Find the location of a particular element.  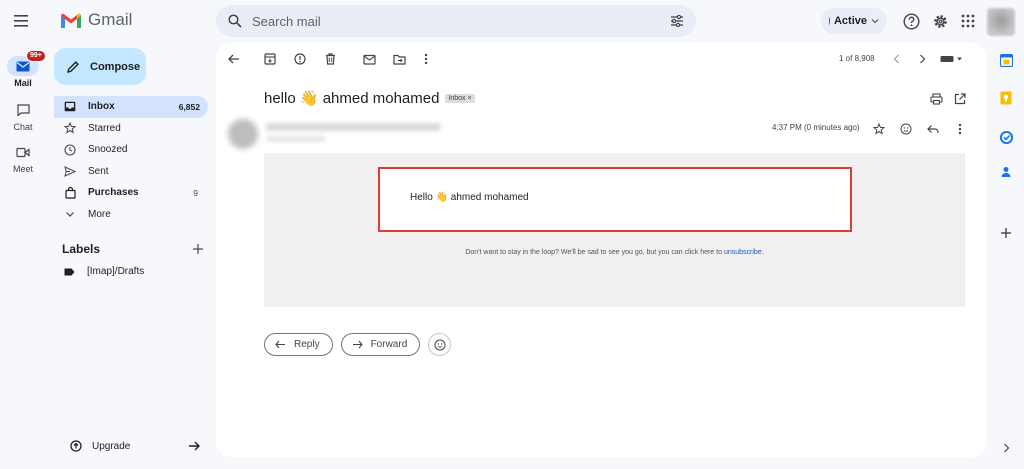

arrow-right-icon is located at coordinates (194, 446).